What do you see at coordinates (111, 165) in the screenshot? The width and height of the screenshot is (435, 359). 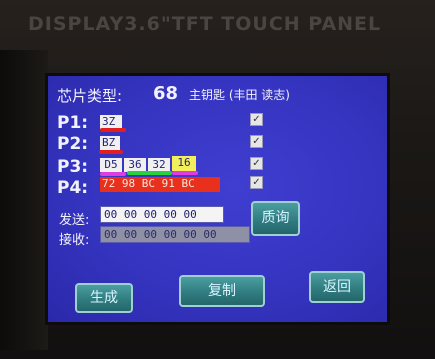 I see `p3-cell-1: D5` at bounding box center [111, 165].